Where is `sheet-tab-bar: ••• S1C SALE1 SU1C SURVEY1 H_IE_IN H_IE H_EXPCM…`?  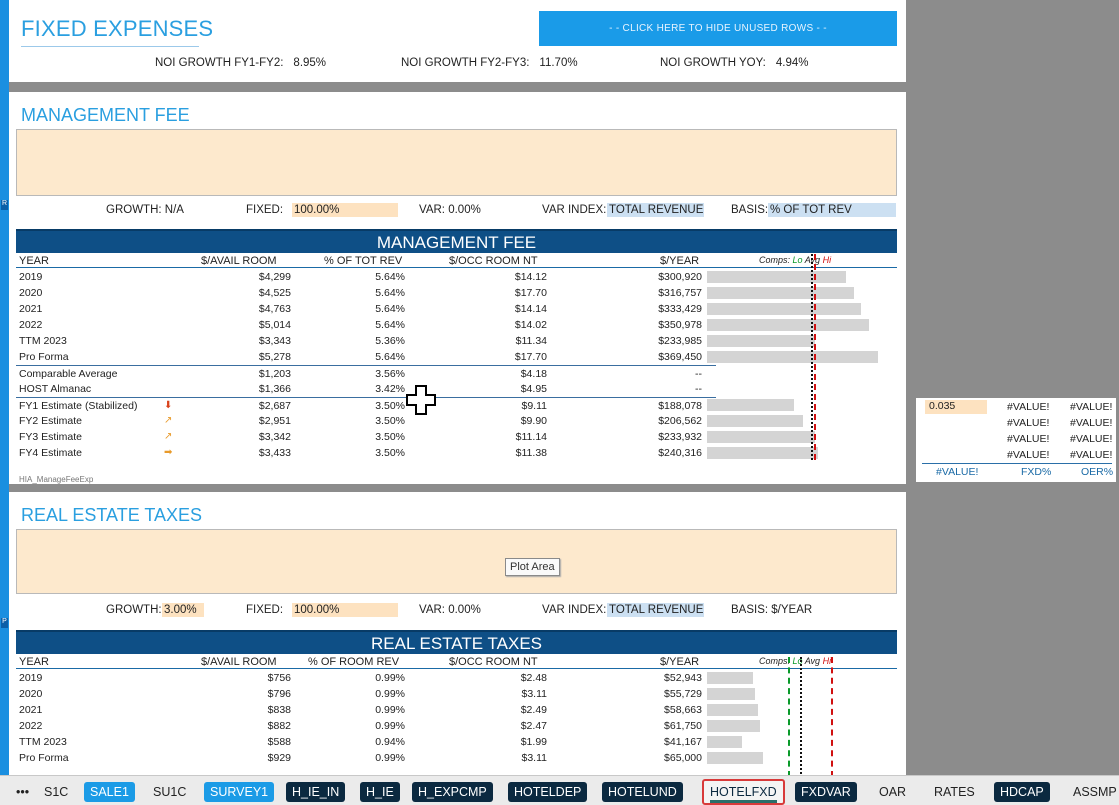 sheet-tab-bar: ••• S1C SALE1 SU1C SURVEY1 H_IE_IN H_IE H_EXPCM… is located at coordinates (559, 790).